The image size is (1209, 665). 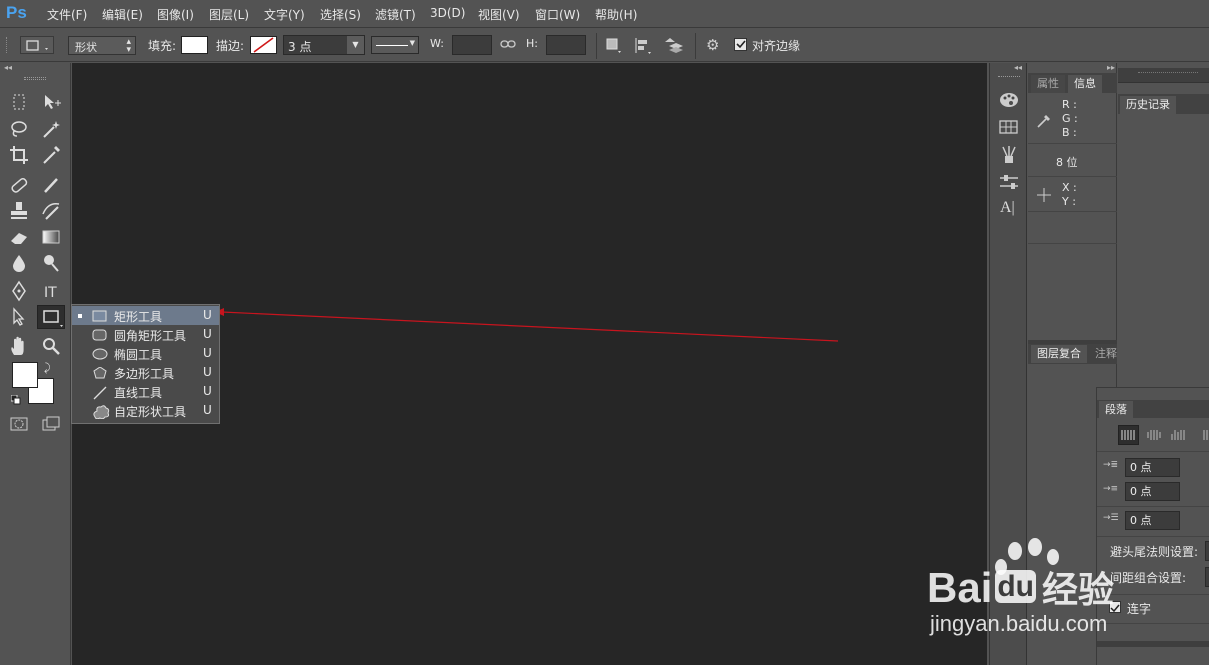 I want to click on y-label: Y :, so click(x=1069, y=201).